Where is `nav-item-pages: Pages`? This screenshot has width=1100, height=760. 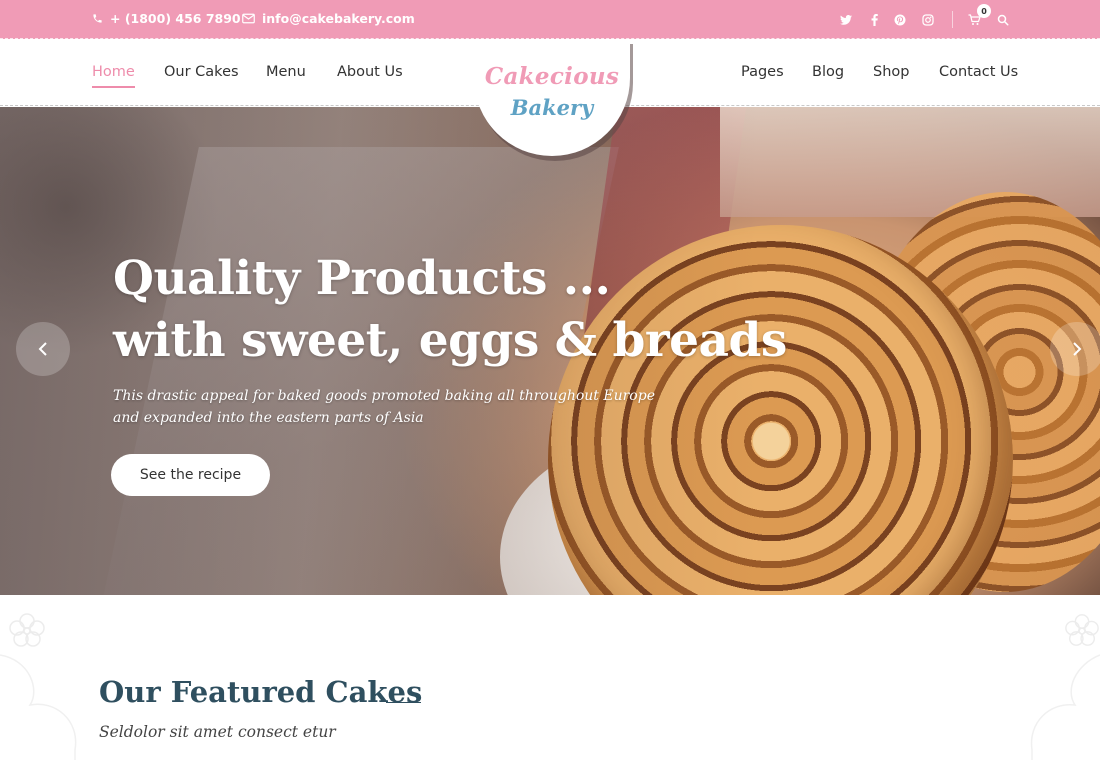 nav-item-pages: Pages is located at coordinates (762, 72).